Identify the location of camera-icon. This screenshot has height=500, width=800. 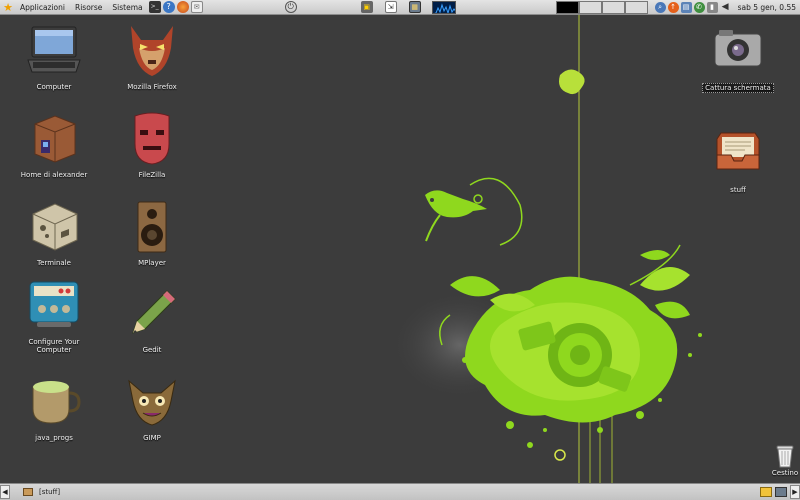
(738, 51).